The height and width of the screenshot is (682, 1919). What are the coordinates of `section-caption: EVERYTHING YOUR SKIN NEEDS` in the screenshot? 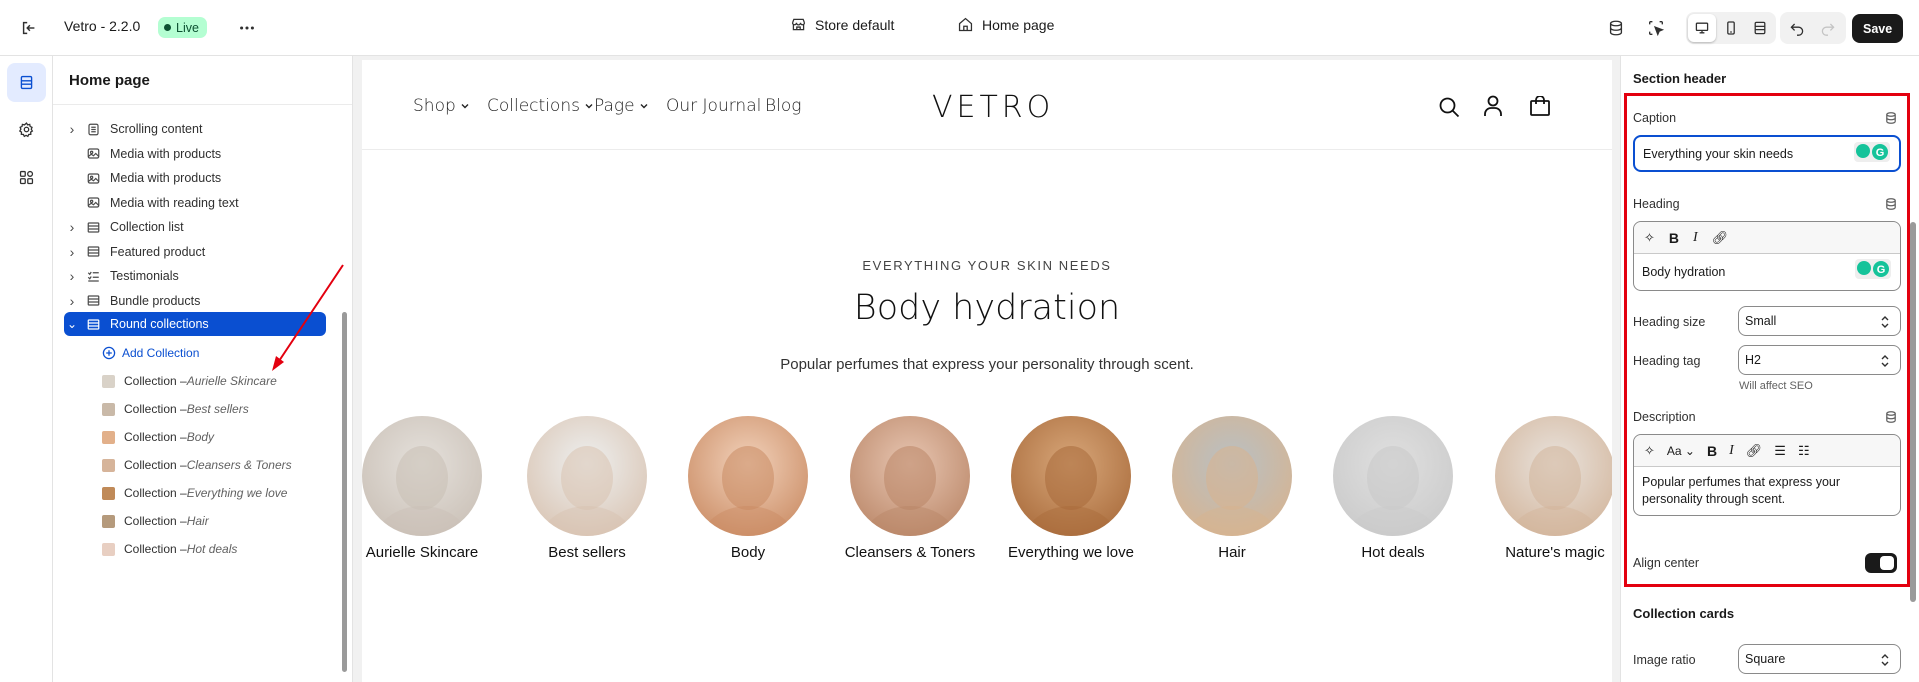 It's located at (987, 265).